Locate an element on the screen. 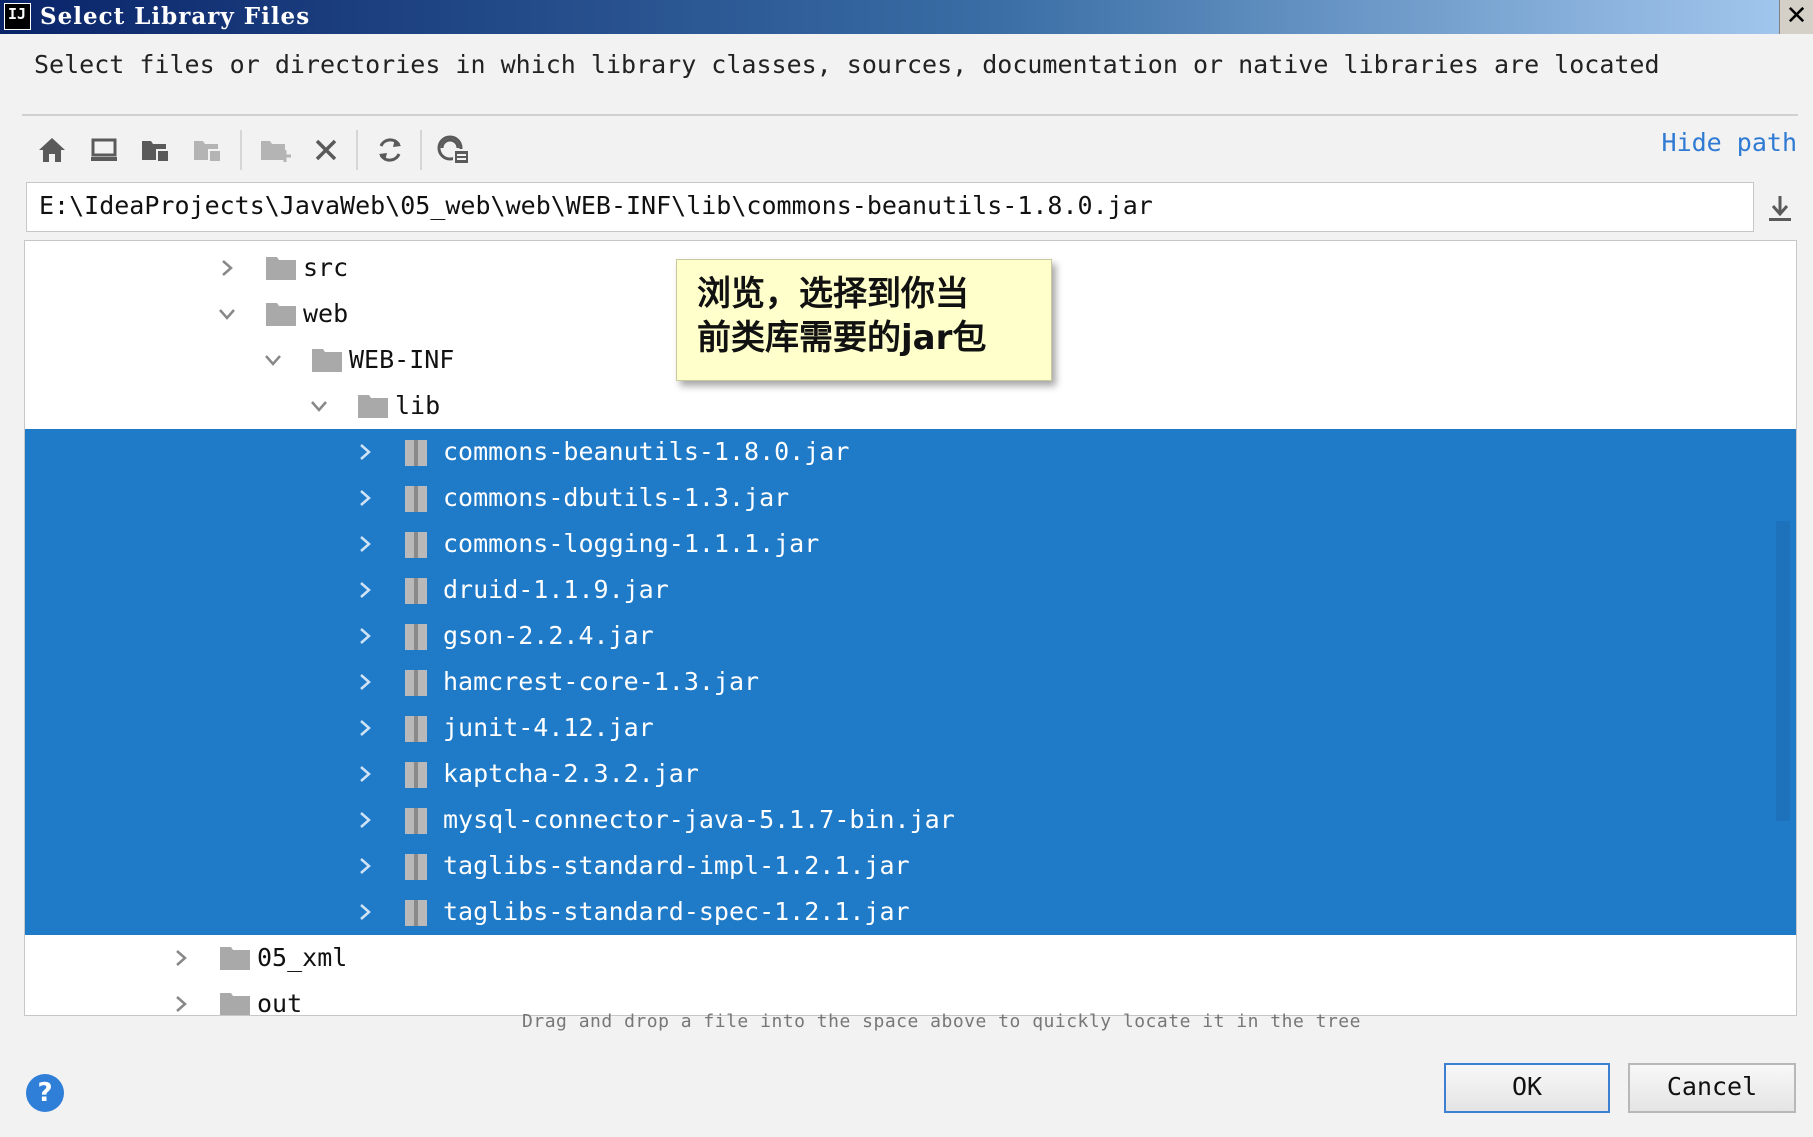 The width and height of the screenshot is (1813, 1137). download-button is located at coordinates (1780, 208).